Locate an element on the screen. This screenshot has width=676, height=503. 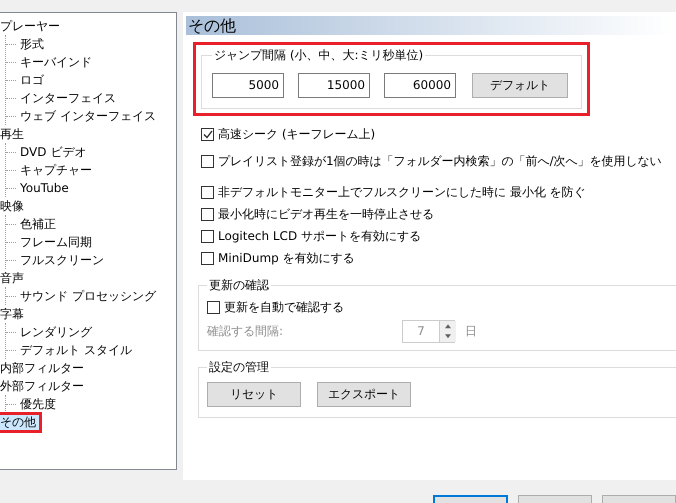
tree-item: 色補正 is located at coordinates (38, 224).